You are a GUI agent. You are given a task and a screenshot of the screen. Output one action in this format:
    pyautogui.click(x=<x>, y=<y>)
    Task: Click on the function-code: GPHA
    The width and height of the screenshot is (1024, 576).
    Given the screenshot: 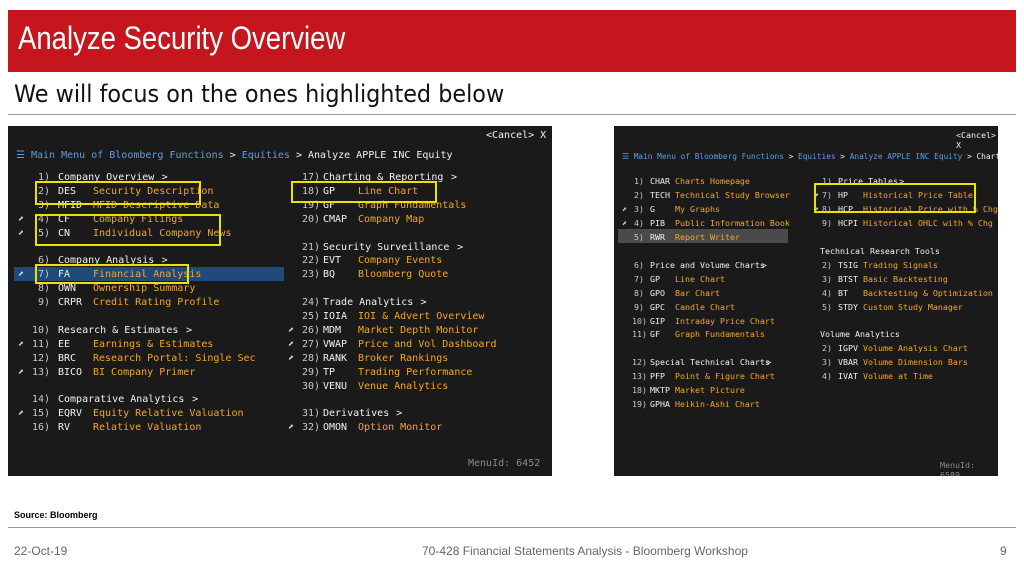 What is the action you would take?
    pyautogui.click(x=660, y=404)
    